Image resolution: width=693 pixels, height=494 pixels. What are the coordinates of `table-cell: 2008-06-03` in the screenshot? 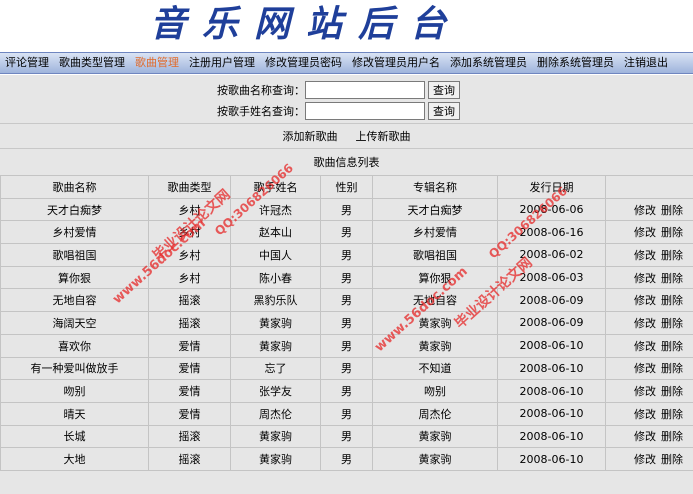 It's located at (551, 277).